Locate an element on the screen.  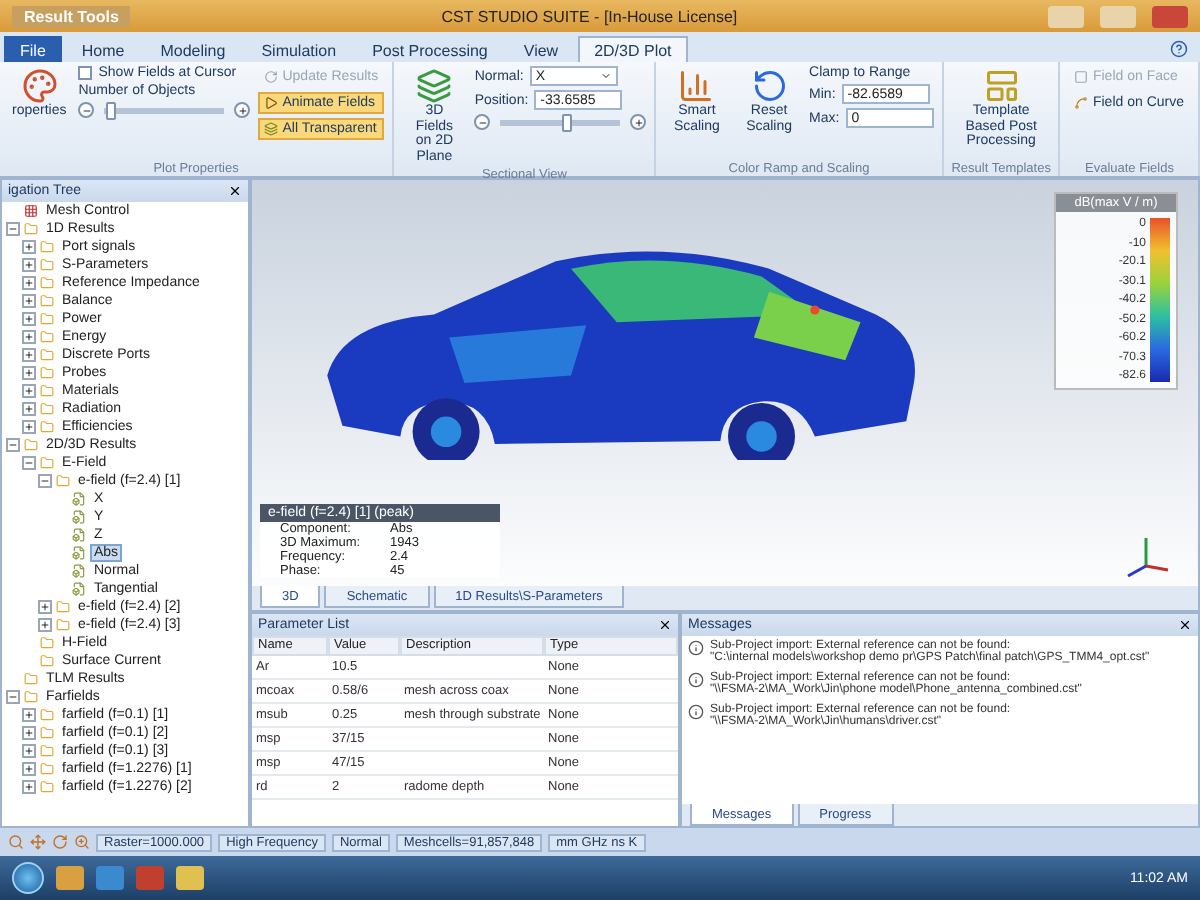
rotate-icon is located at coordinates (60, 842).